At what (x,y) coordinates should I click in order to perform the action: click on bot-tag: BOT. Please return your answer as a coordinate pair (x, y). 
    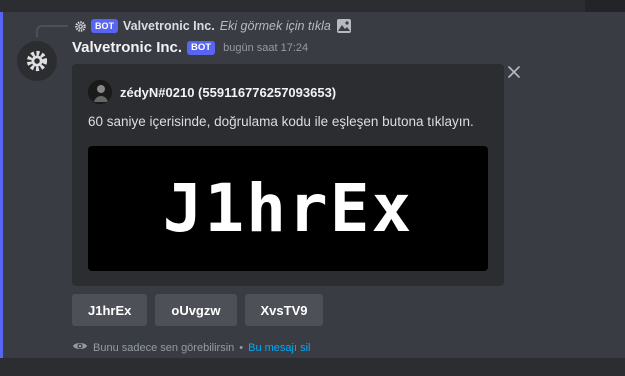
    Looking at the image, I should click on (201, 47).